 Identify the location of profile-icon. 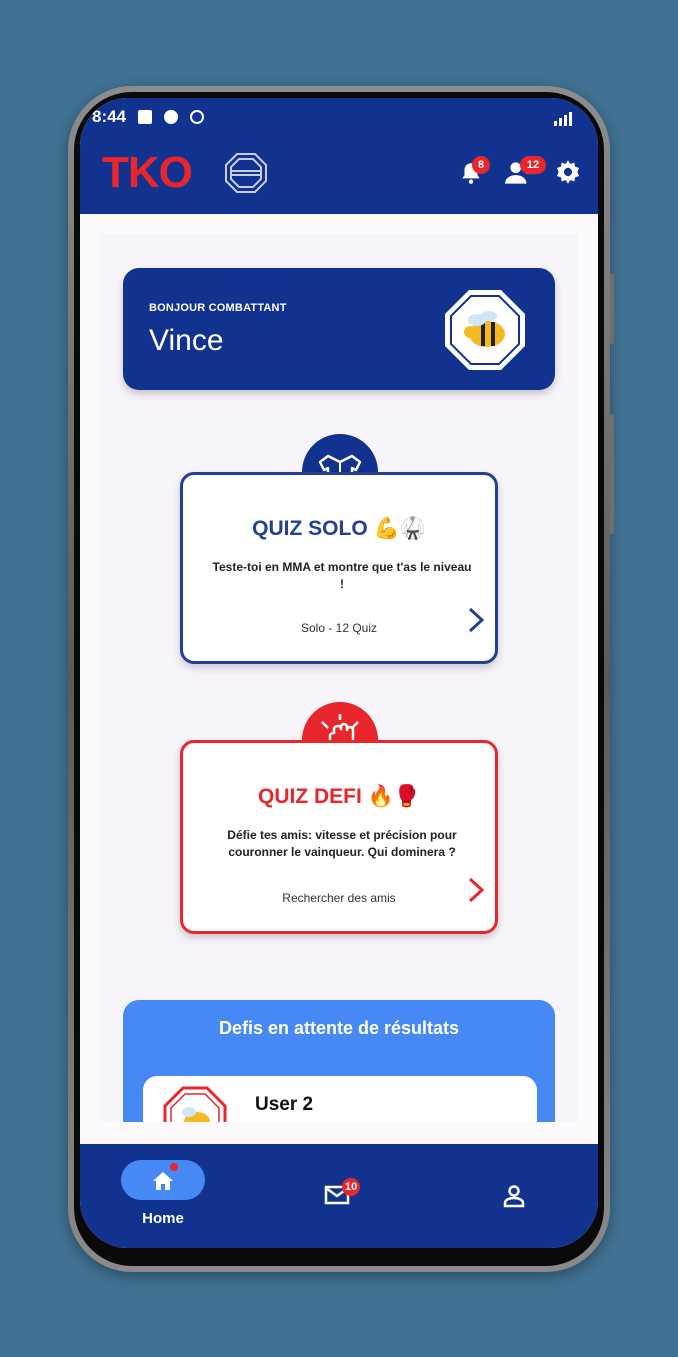
(514, 1196).